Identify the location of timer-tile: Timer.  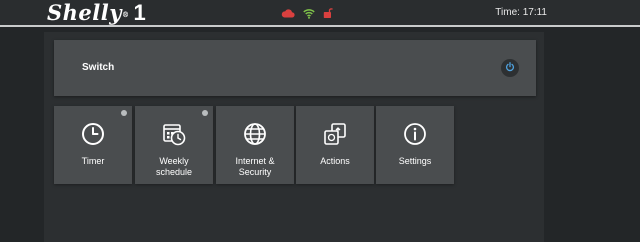
(93, 145).